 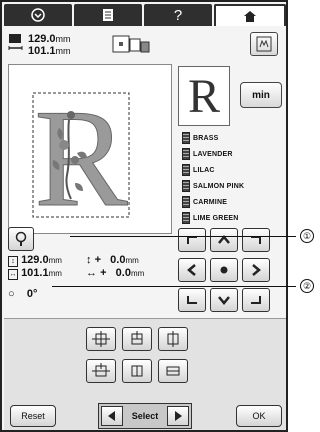 I want to click on layout-top-left-button, so click(x=101, y=339).